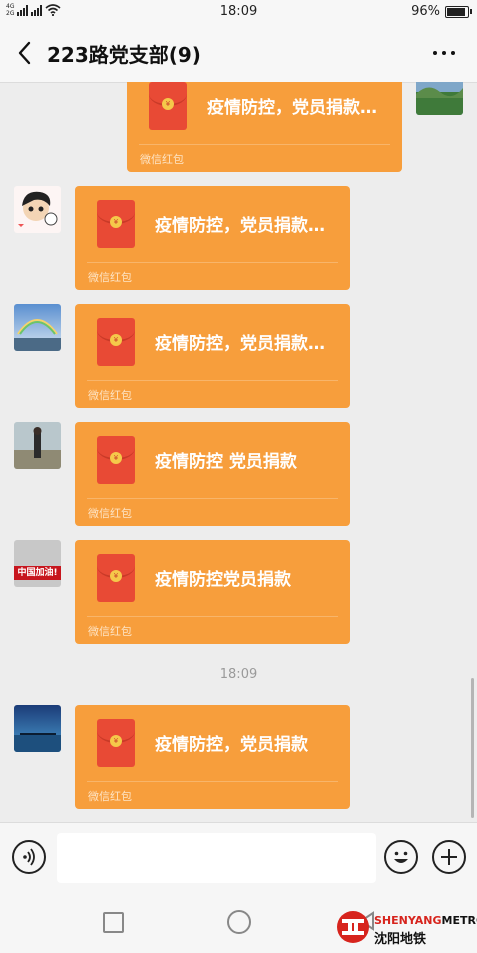 The width and height of the screenshot is (477, 953). I want to click on message-timestamp: 18:09, so click(238, 674).